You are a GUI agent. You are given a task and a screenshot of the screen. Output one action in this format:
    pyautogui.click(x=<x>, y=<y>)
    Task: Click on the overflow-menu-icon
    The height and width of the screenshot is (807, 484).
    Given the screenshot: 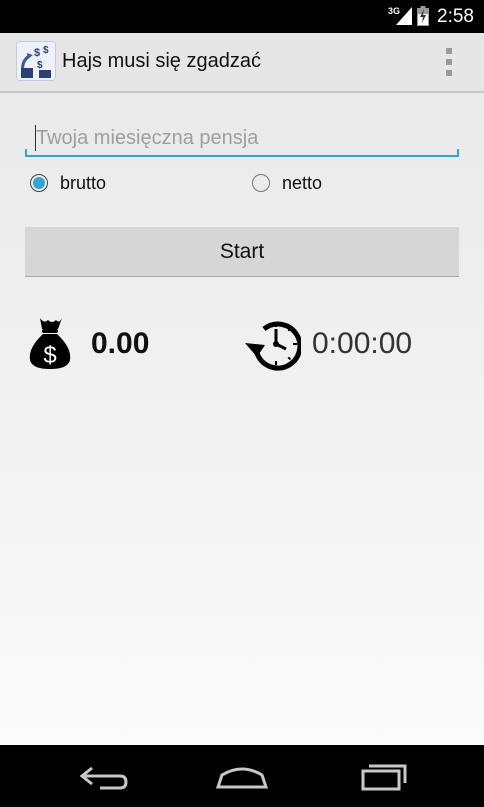 What is the action you would take?
    pyautogui.click(x=449, y=62)
    